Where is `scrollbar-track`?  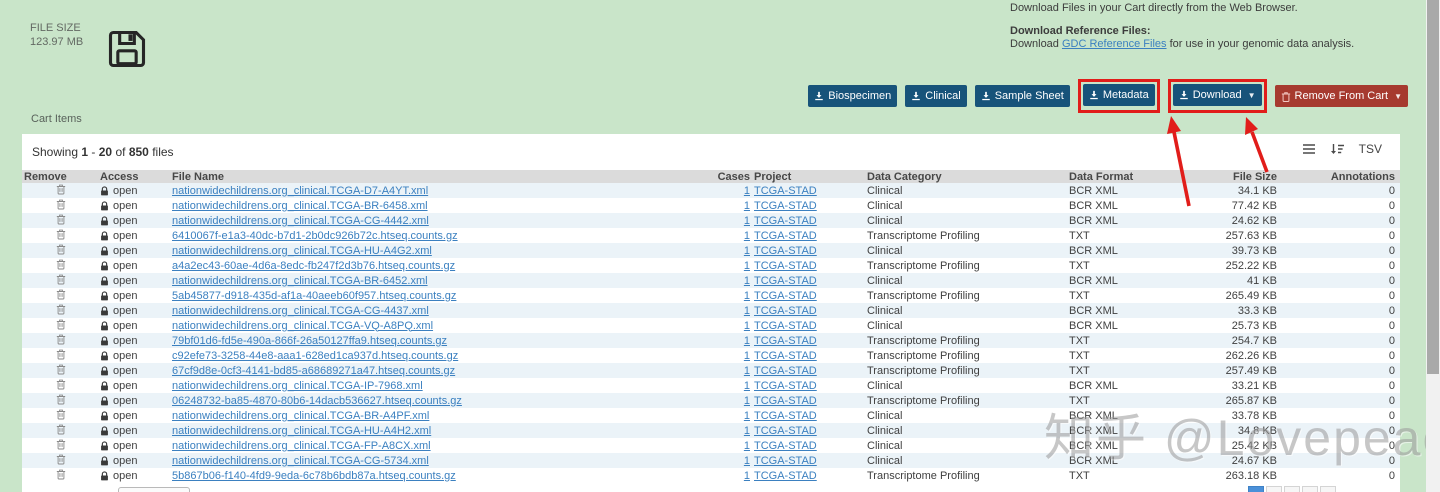
scrollbar-track is located at coordinates (1433, 246).